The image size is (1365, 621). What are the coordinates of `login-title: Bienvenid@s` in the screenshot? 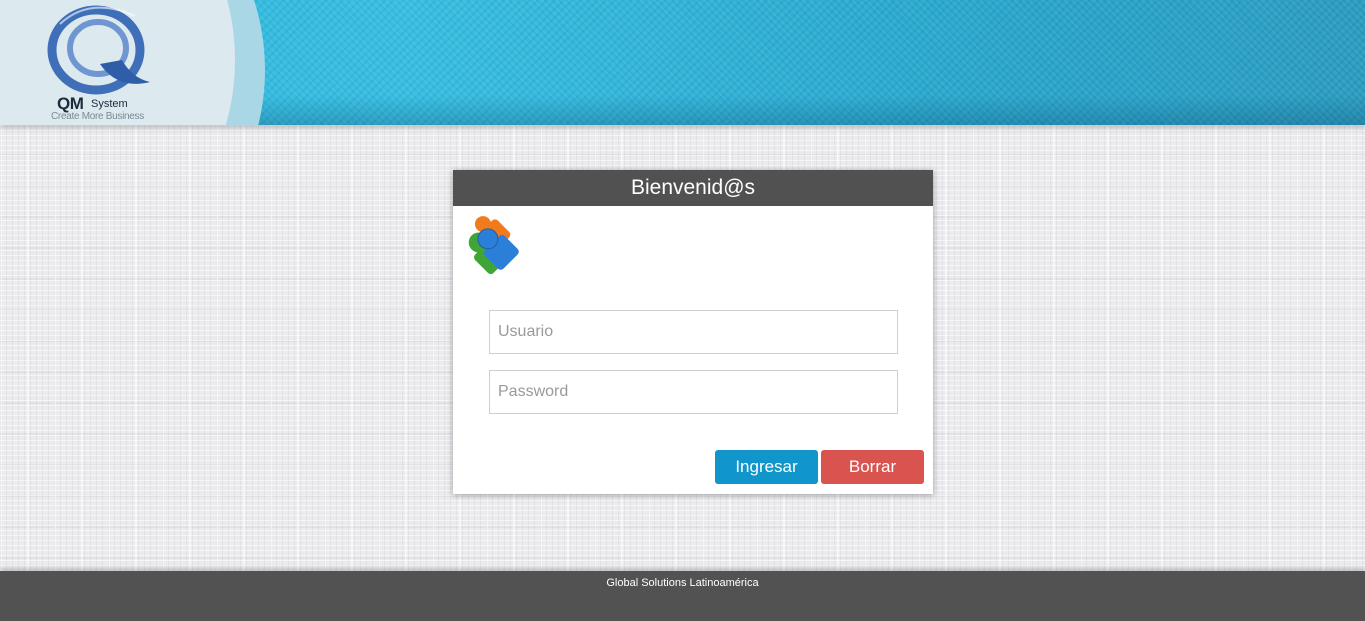 It's located at (693, 187).